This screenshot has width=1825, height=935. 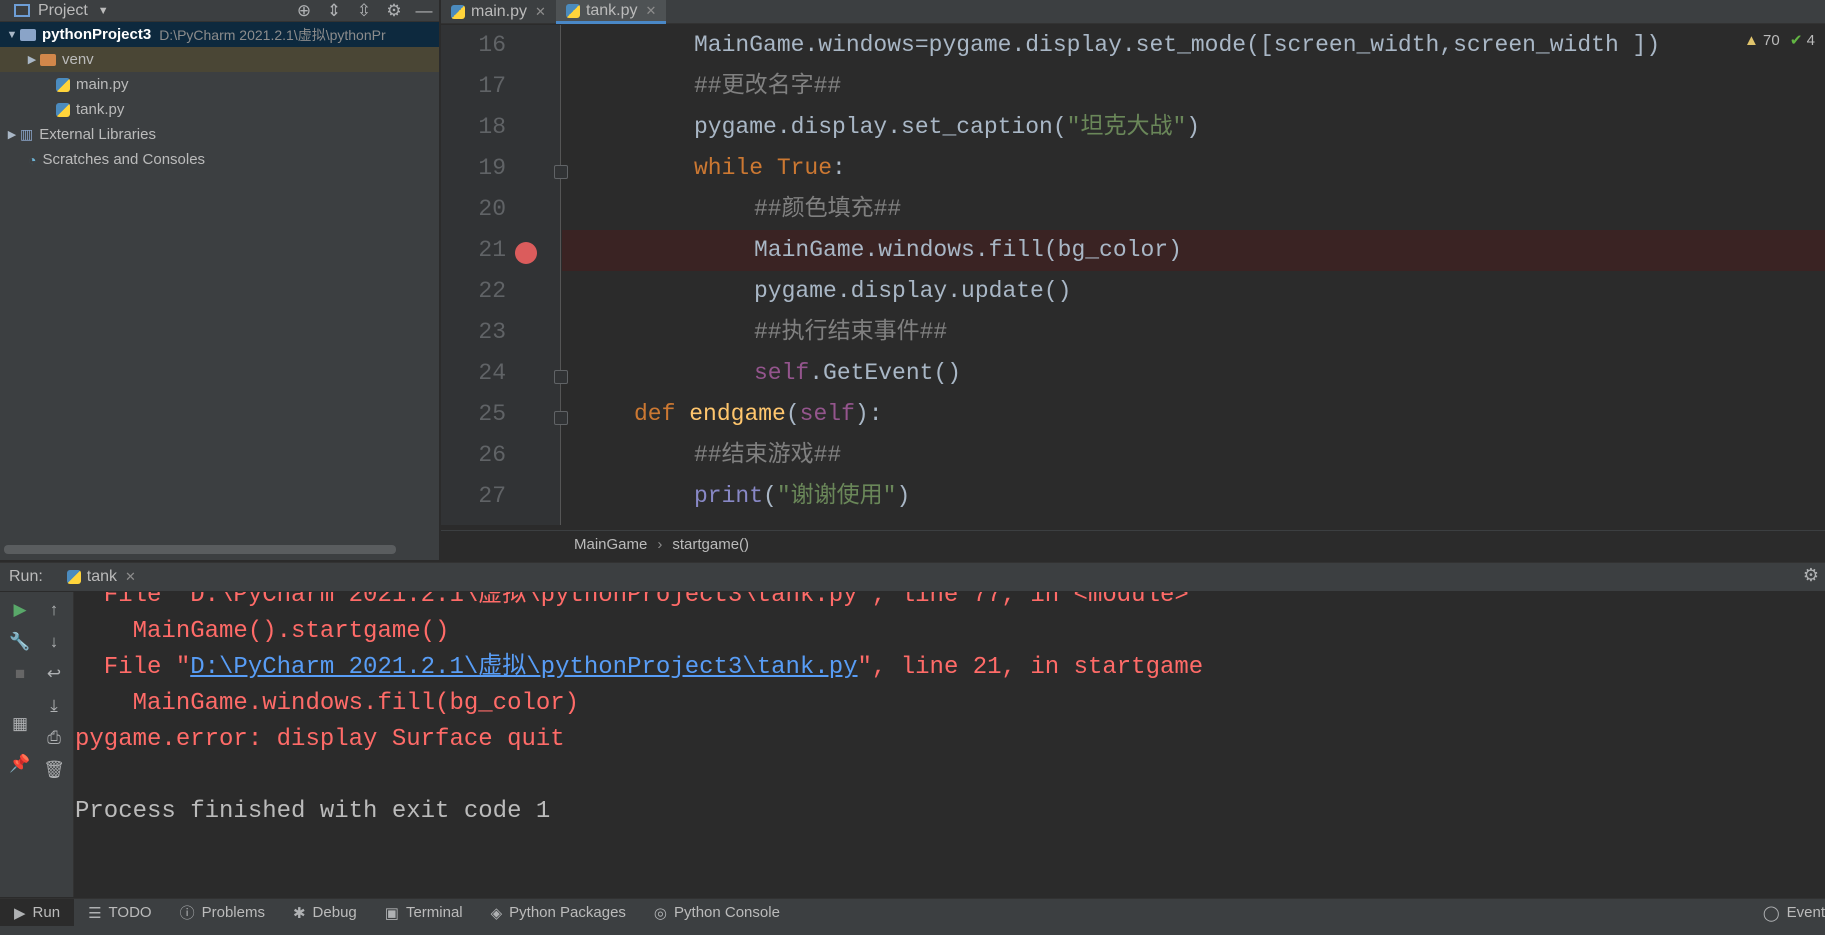 I want to click on rerun-icon: ▶, so click(x=20, y=610).